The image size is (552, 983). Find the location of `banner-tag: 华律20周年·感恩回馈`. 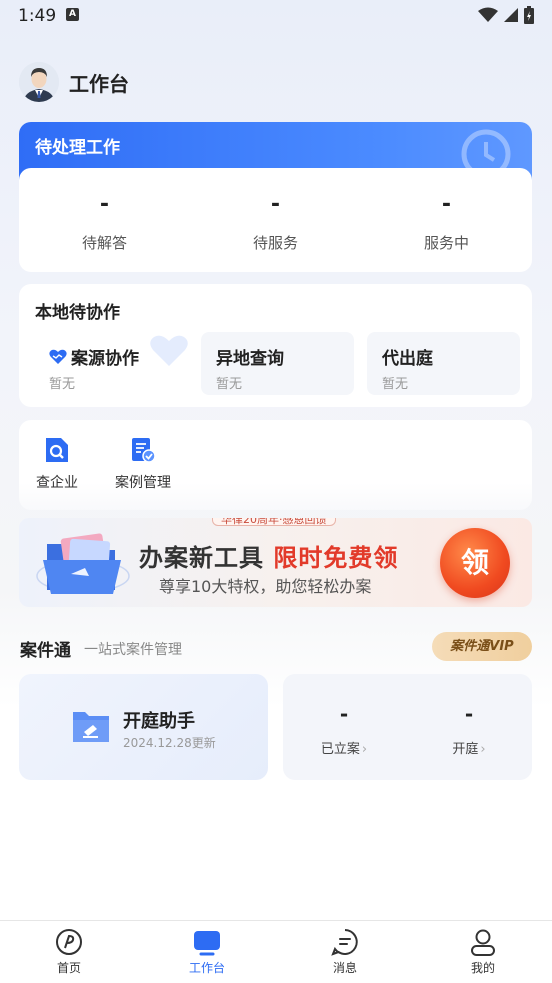

banner-tag: 华律20周年·感恩回馈 is located at coordinates (274, 522).